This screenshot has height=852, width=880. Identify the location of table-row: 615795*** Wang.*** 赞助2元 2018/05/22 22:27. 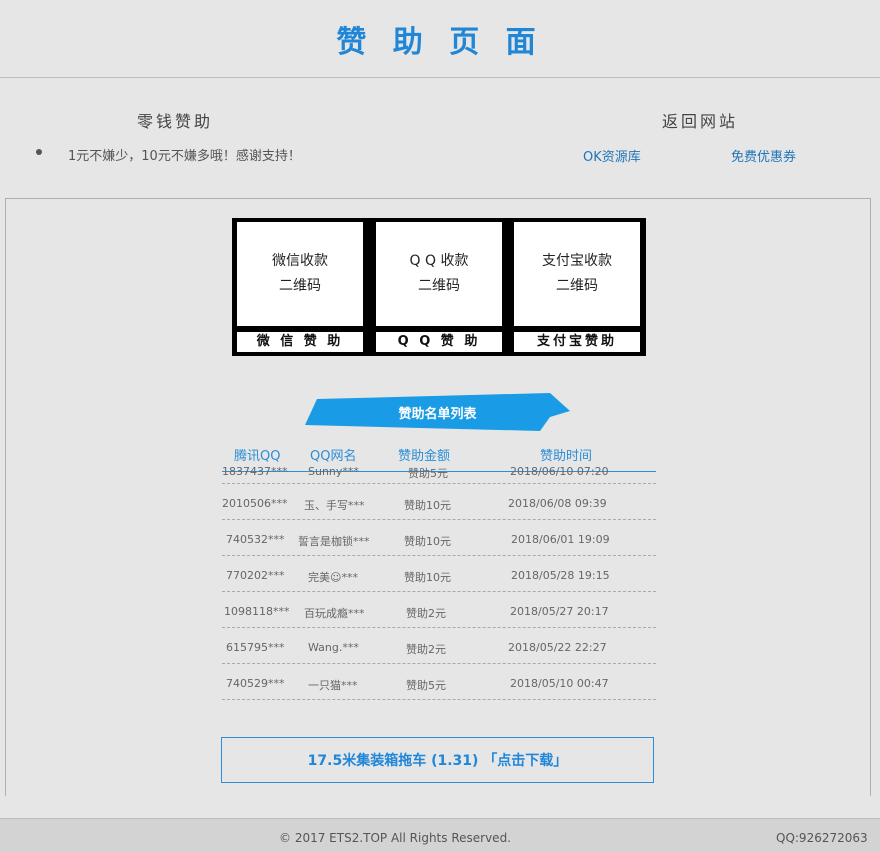
(439, 646).